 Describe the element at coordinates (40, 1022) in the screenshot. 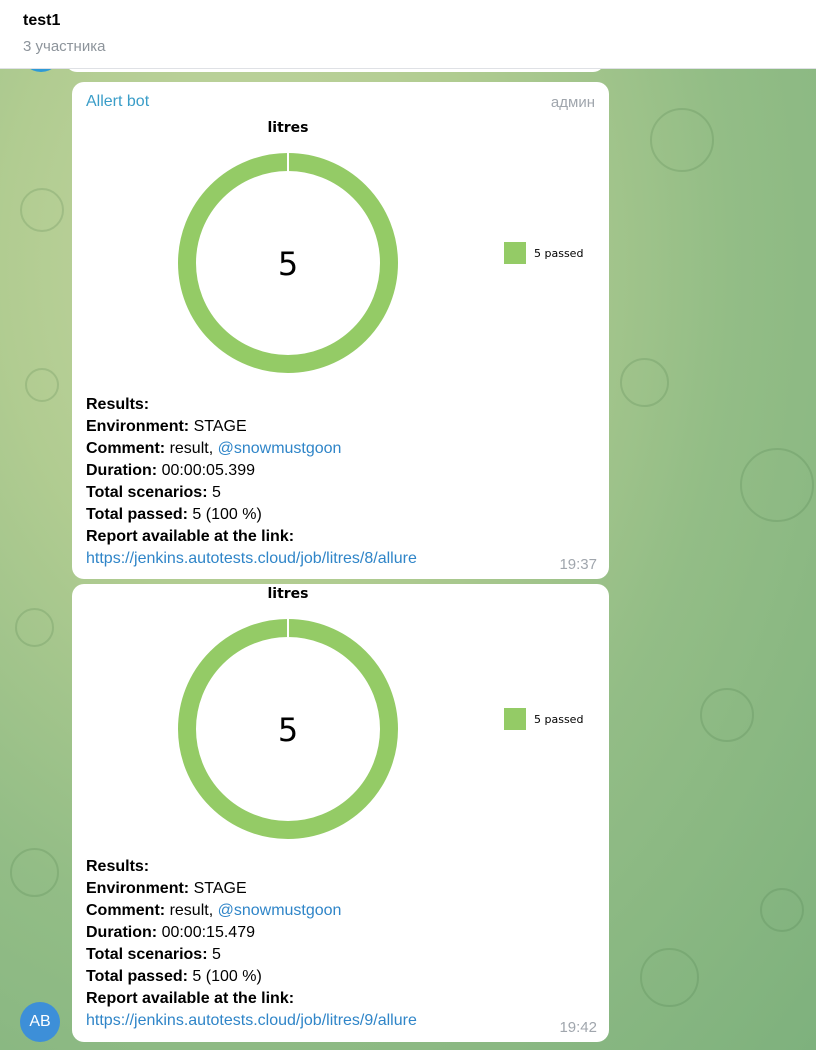

I see `avatar: AB` at that location.